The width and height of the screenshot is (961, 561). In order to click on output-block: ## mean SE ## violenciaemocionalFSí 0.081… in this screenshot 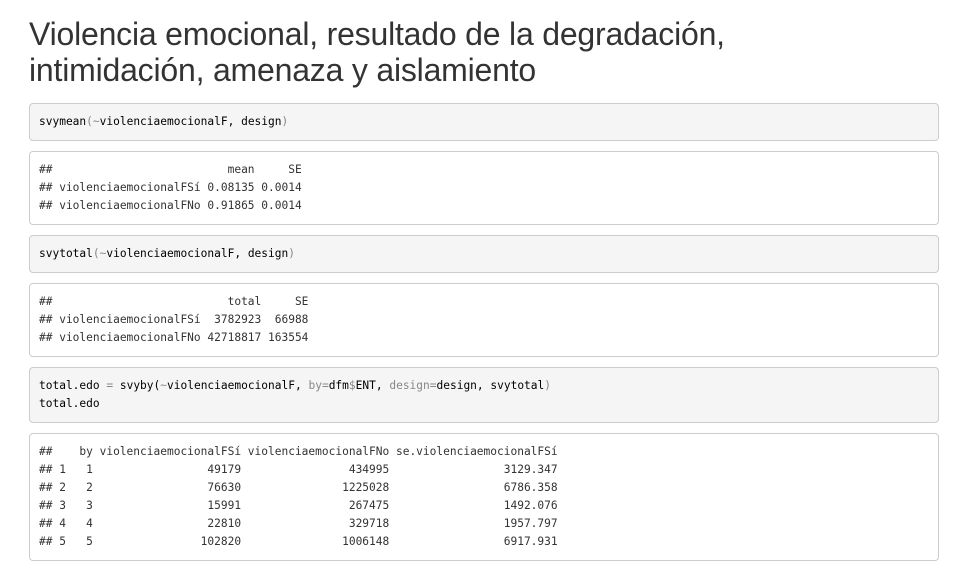, I will do `click(484, 188)`.